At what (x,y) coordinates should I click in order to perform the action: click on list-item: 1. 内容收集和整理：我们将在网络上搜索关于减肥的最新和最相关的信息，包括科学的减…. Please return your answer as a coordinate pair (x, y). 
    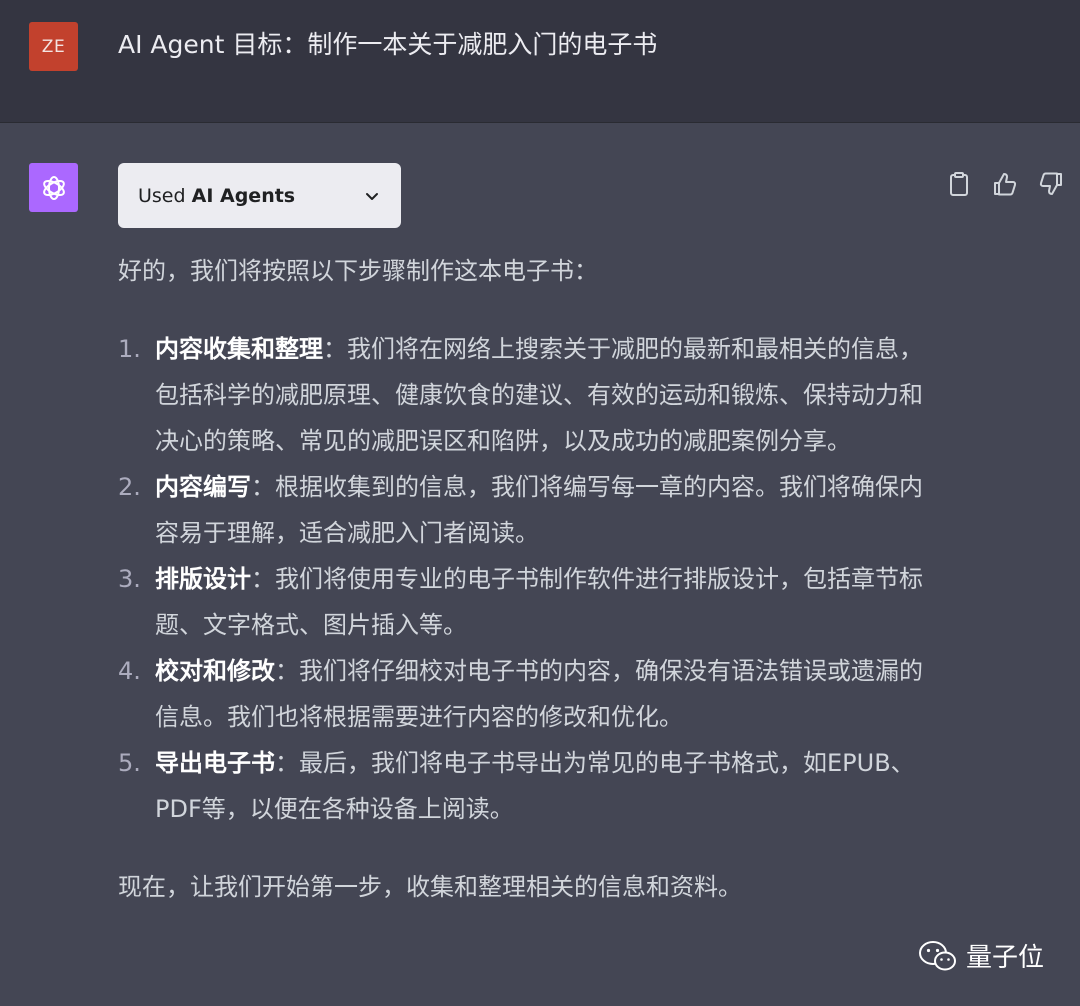
    Looking at the image, I should click on (528, 395).